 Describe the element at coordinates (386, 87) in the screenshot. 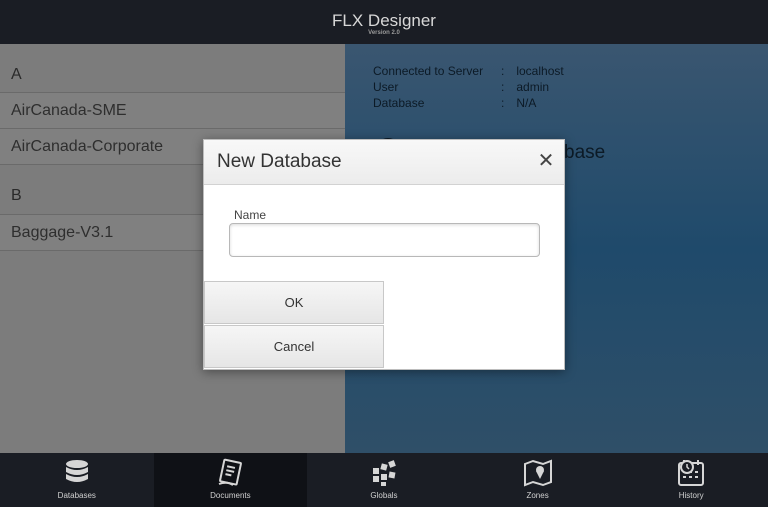

I see `user-label: User` at that location.